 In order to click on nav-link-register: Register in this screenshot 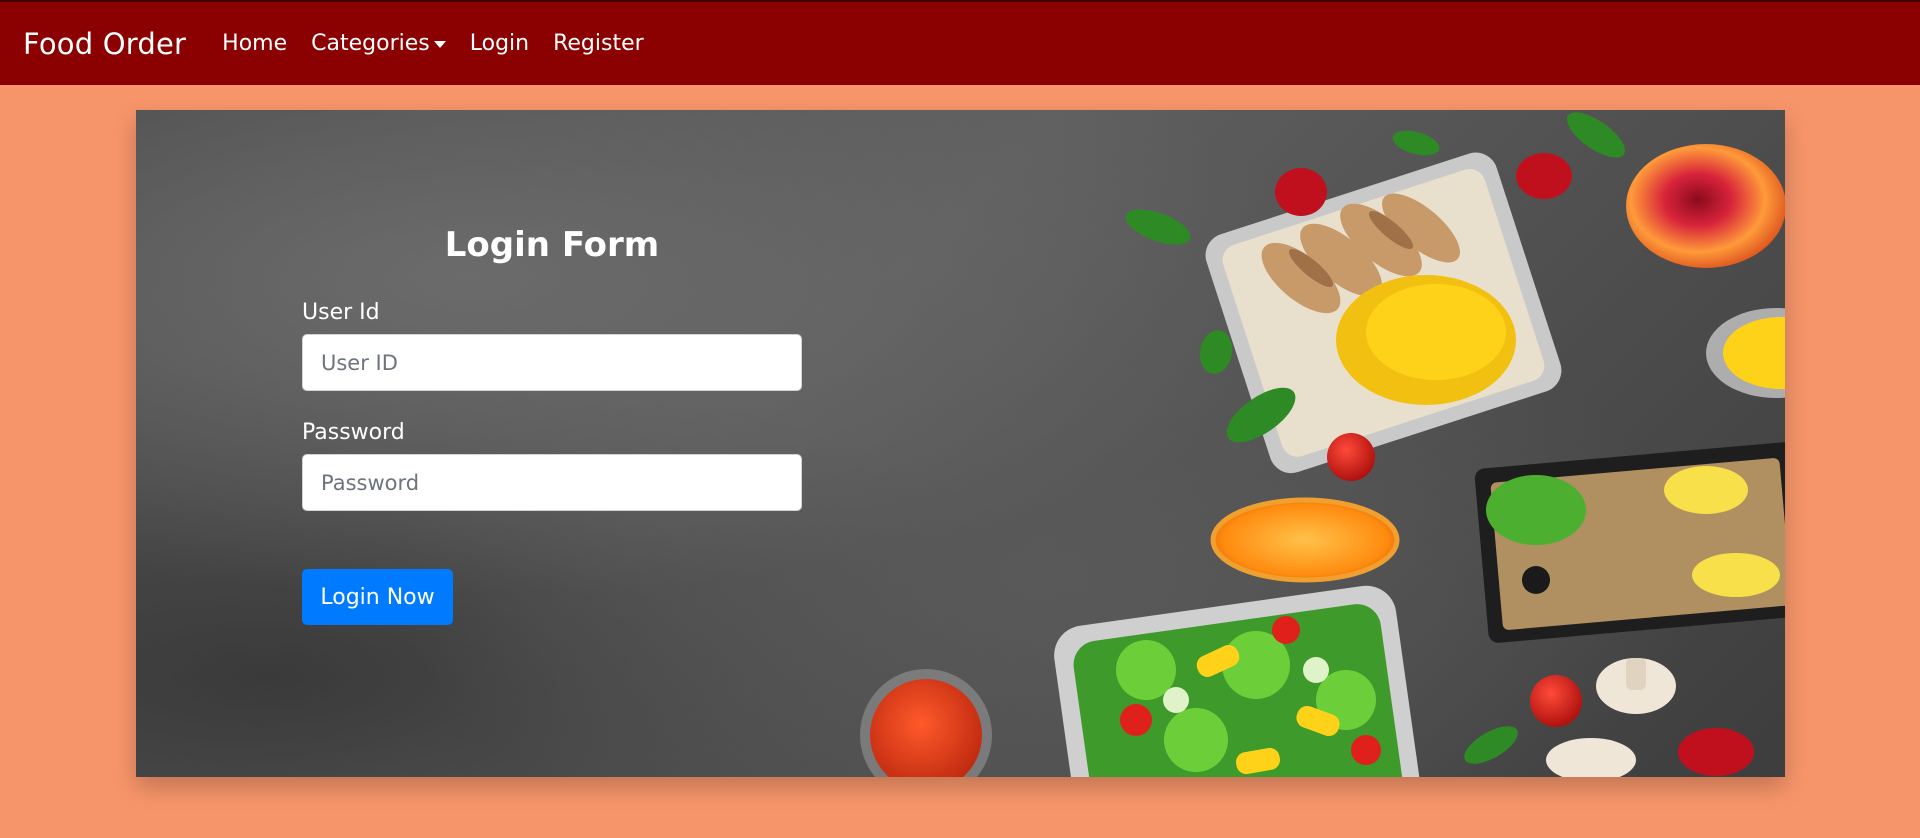, I will do `click(598, 43)`.